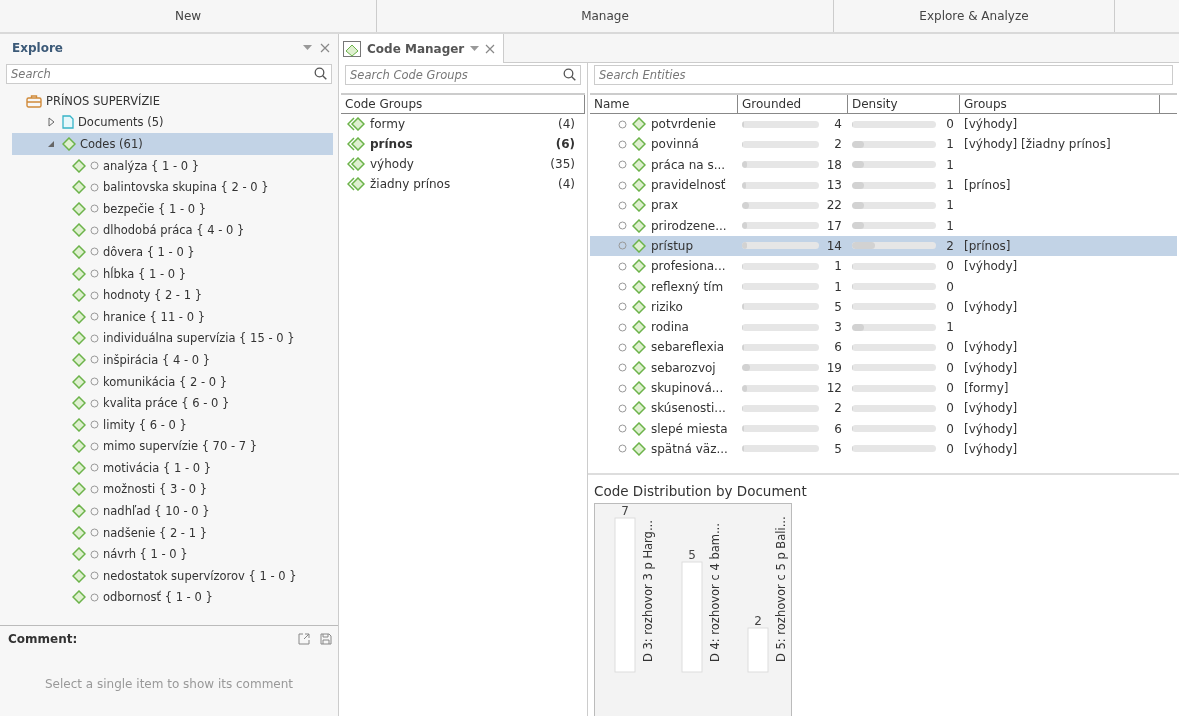 The width and height of the screenshot is (1179, 716). Describe the element at coordinates (833, 225) in the screenshot. I see `grounded-count: 17` at that location.